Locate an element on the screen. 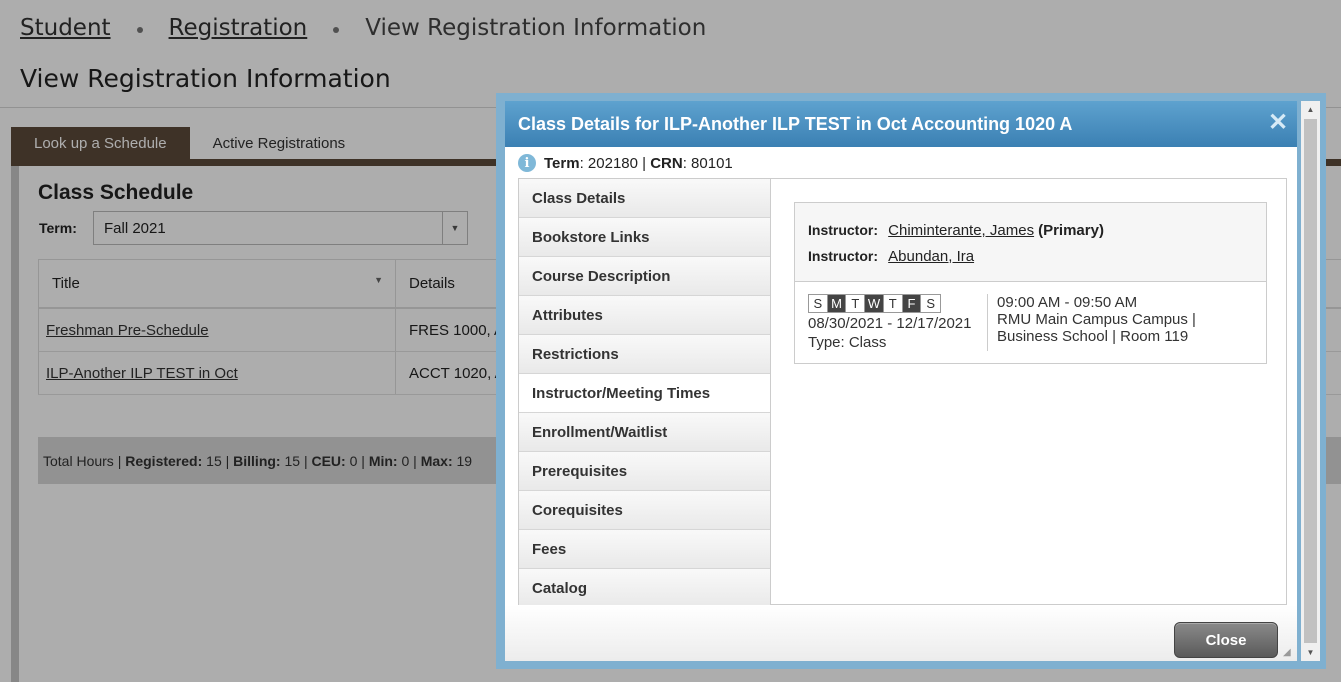 This screenshot has height=682, width=1341. nav-item-catalog: Catalog is located at coordinates (644, 588).